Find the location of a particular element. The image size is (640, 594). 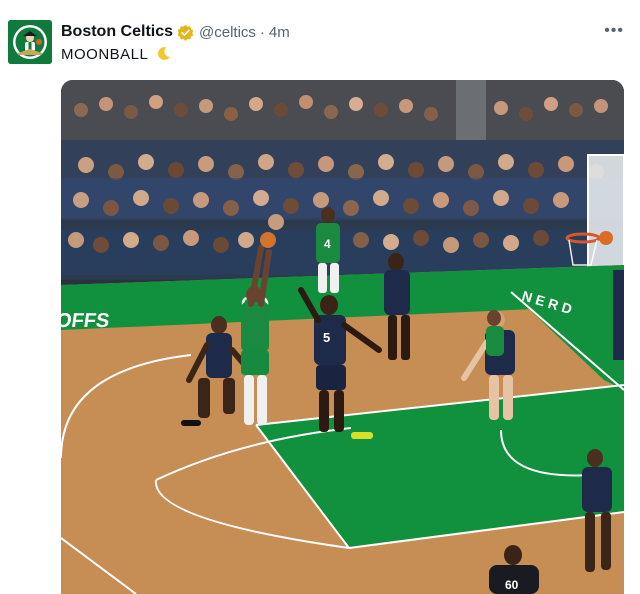

tweet-text: MOONBALL is located at coordinates (116, 55).